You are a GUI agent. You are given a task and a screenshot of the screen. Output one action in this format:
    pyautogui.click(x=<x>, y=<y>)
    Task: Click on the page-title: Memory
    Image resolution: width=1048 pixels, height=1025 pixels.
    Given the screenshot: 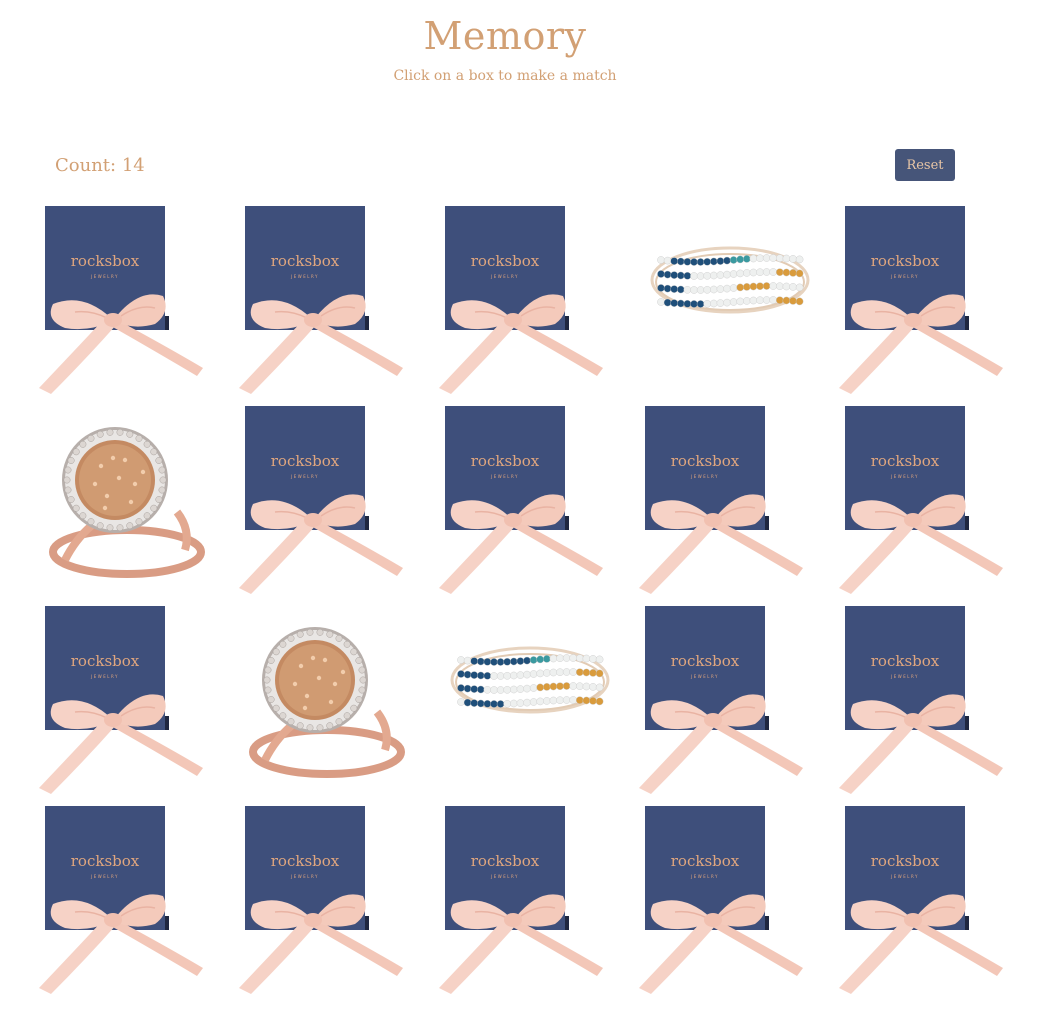 What is the action you would take?
    pyautogui.click(x=505, y=36)
    